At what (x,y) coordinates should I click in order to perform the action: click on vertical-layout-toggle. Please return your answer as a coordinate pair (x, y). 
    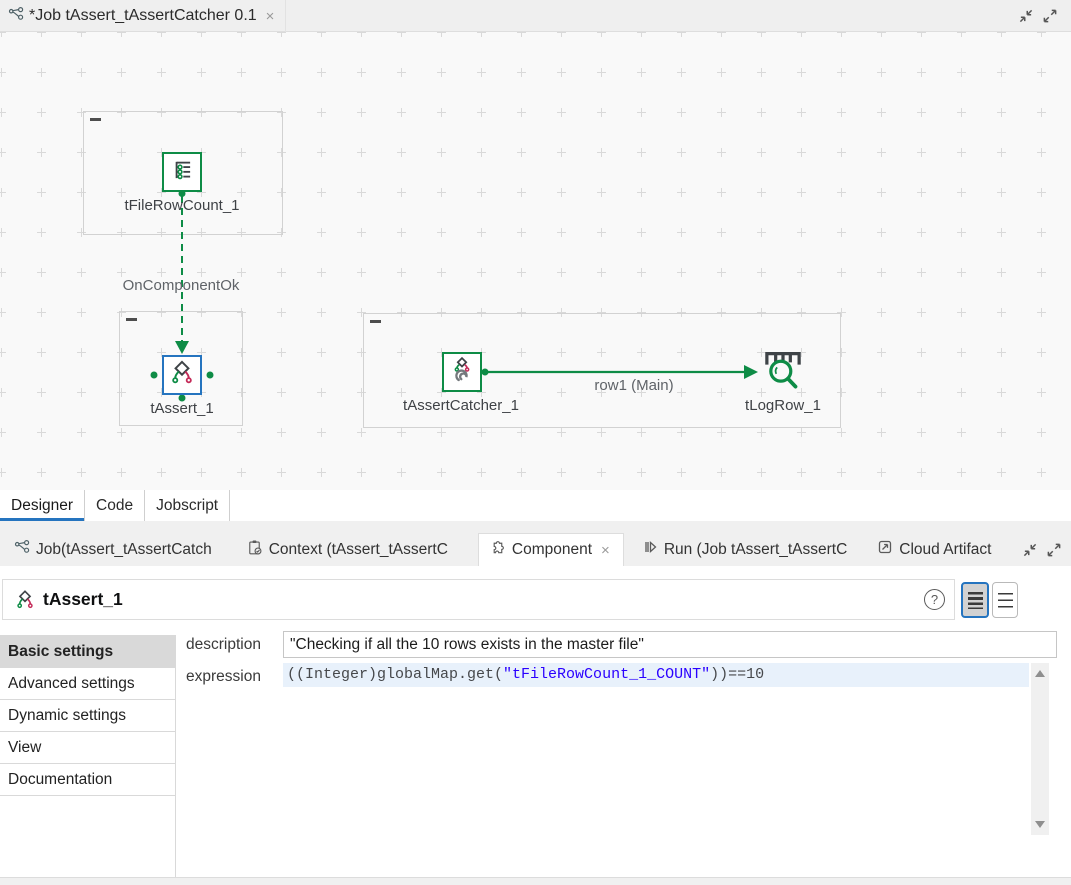
    Looking at the image, I should click on (975, 600).